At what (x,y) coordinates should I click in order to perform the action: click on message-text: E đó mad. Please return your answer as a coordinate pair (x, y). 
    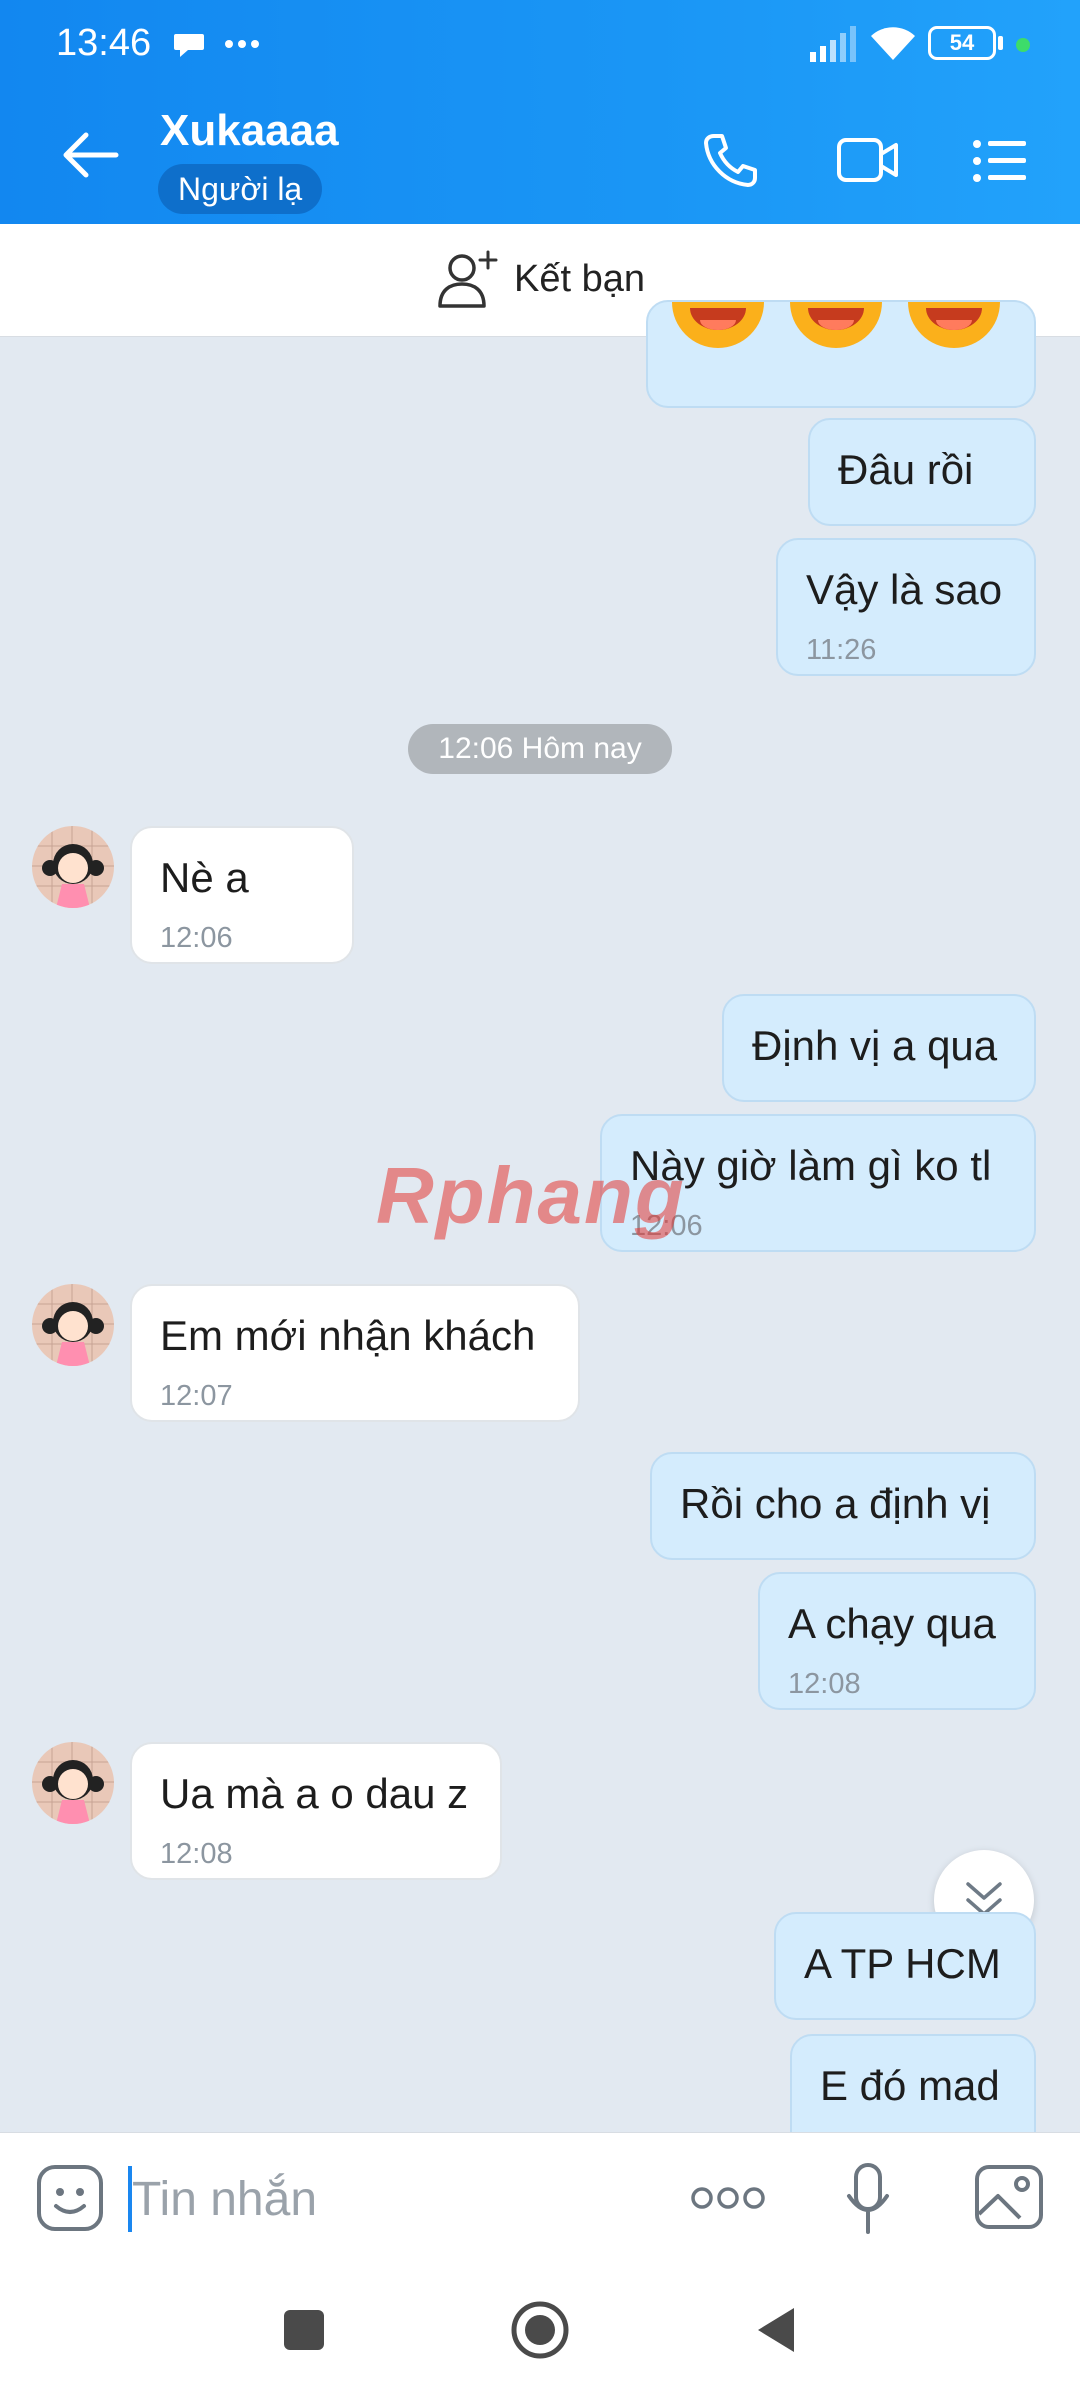
    Looking at the image, I should click on (910, 2085).